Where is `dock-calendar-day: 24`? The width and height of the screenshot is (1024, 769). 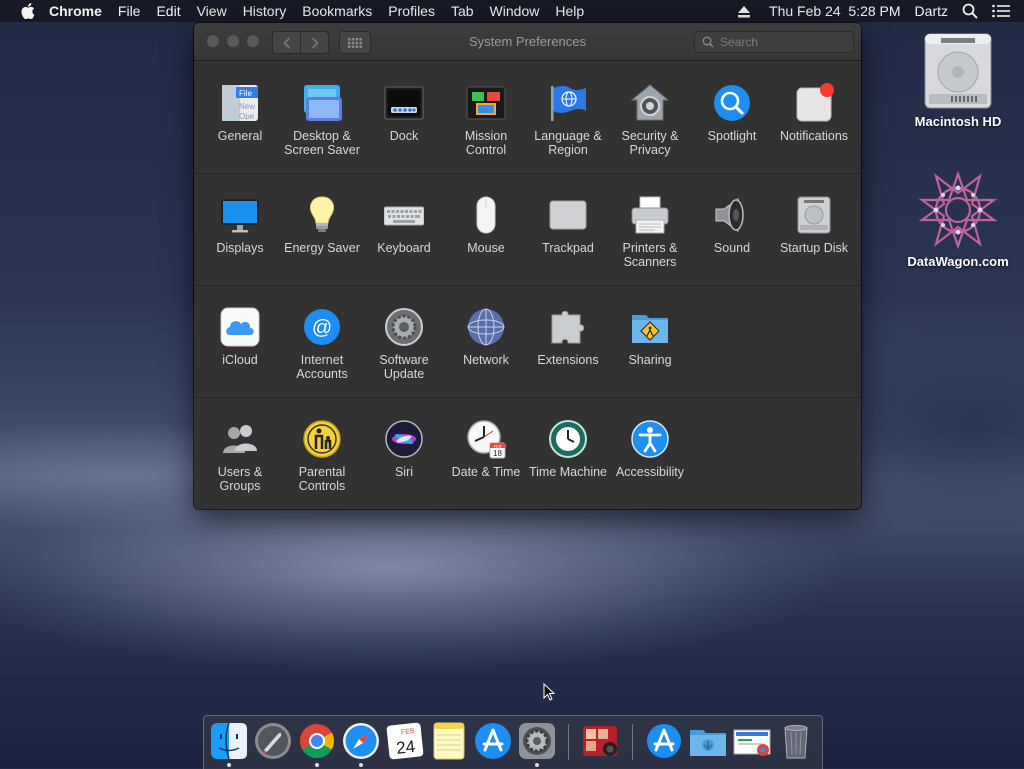
dock-calendar-day: 24 is located at coordinates (405, 747).